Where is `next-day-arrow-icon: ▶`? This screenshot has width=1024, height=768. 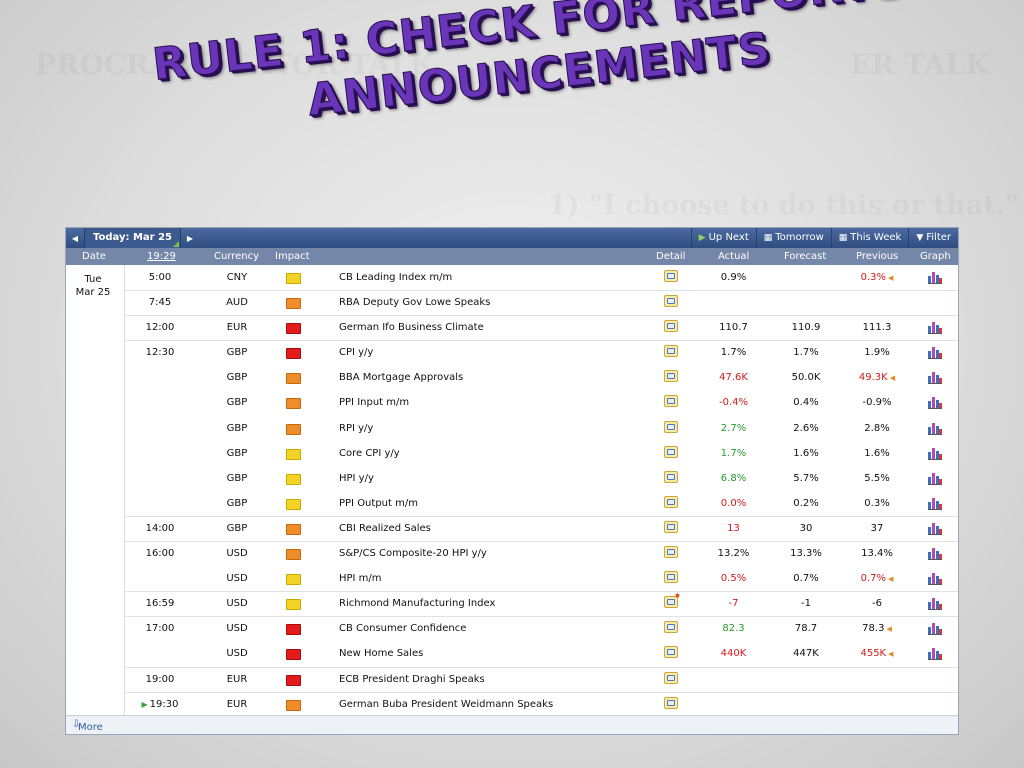 next-day-arrow-icon: ▶ is located at coordinates (190, 238).